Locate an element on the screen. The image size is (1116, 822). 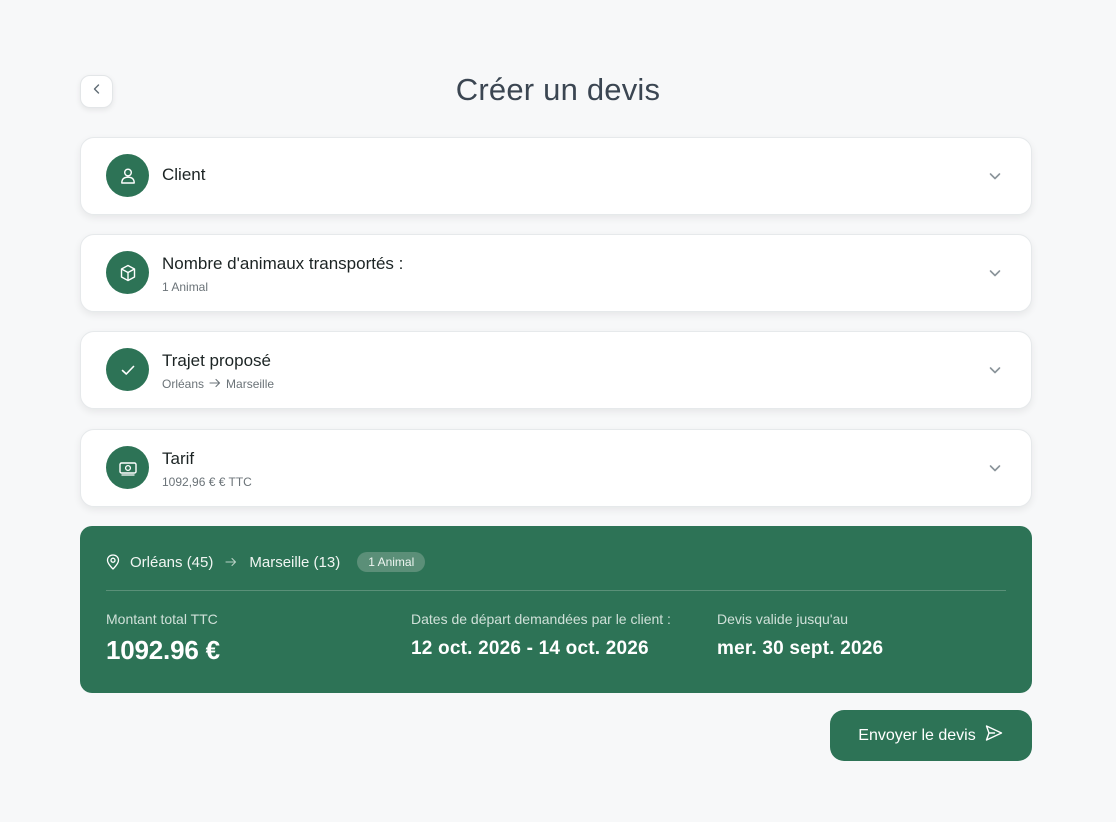
banknote-icon is located at coordinates (127, 467).